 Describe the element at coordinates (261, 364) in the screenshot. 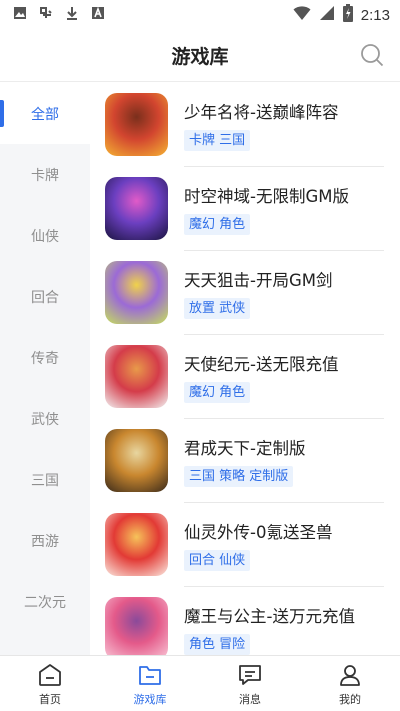

I see `game-title: 天使纪元-送无限充值` at that location.